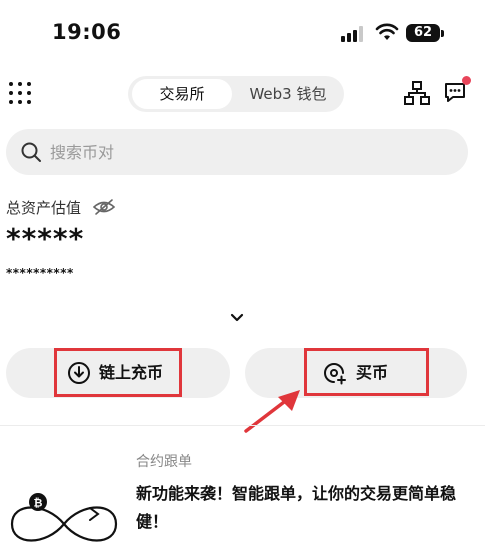 Image resolution: width=485 pixels, height=542 pixels. What do you see at coordinates (40, 273) in the screenshot?
I see `assets-sub-value: **********` at bounding box center [40, 273].